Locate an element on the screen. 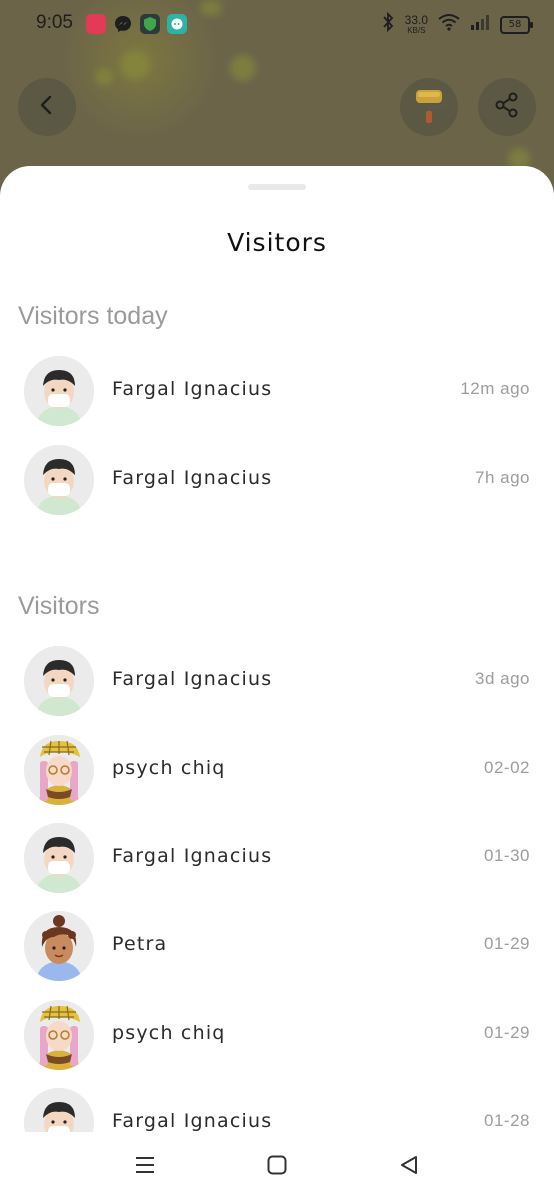  vpn-shield-icon is located at coordinates (150, 24).